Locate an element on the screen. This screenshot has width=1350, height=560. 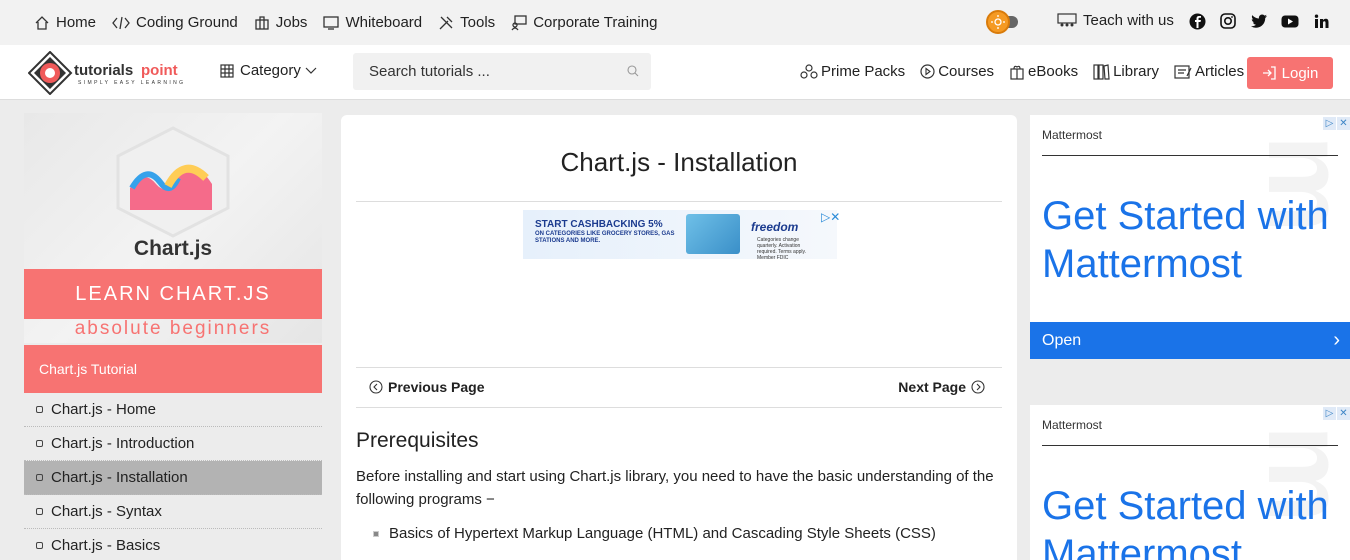
topbar-corporate-training-link: Corporate Training is located at coordinates (584, 22).